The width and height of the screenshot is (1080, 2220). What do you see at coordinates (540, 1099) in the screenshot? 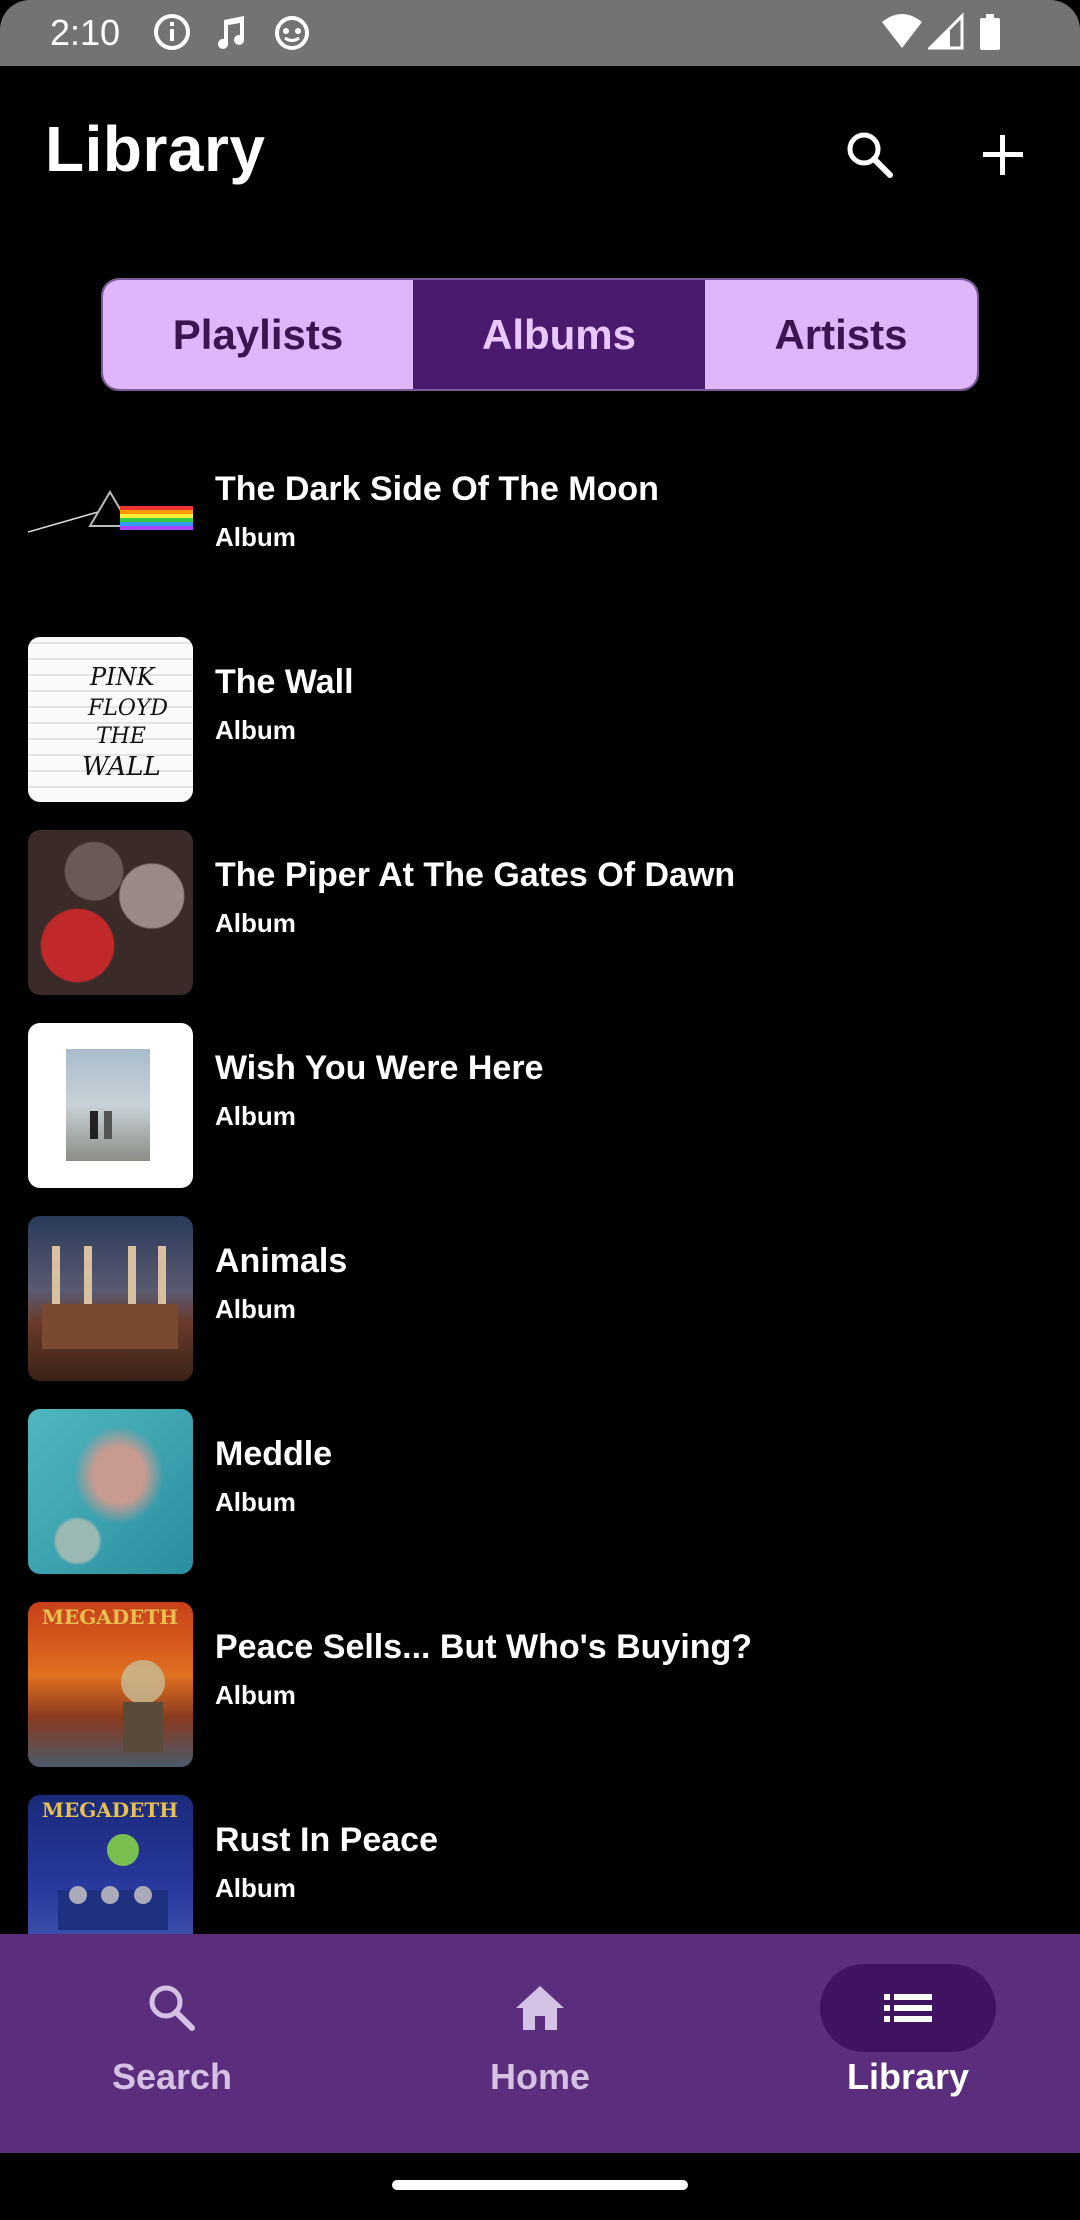
I see `list-item: Wish You Were Here Album` at bounding box center [540, 1099].